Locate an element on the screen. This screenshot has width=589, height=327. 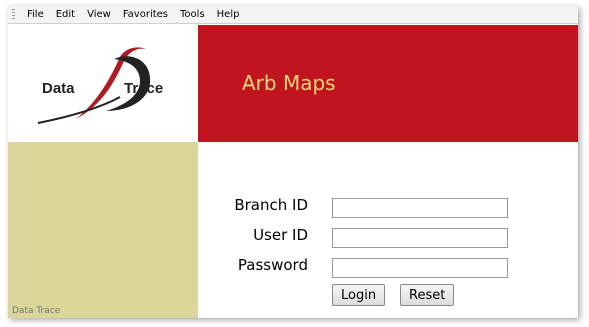
data-trace-logo: Data Trace is located at coordinates (100, 85).